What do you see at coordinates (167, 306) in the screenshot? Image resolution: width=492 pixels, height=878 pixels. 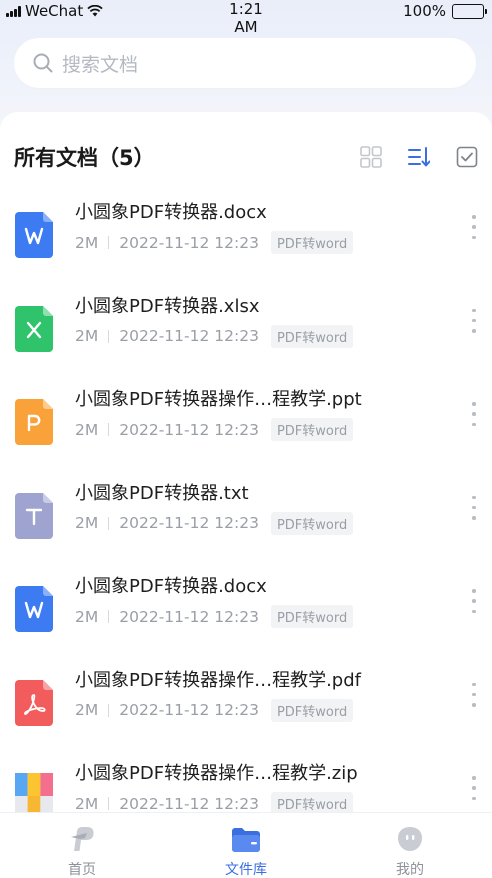 I see `file-name: 小圆象PDF转换器.xlsx` at bounding box center [167, 306].